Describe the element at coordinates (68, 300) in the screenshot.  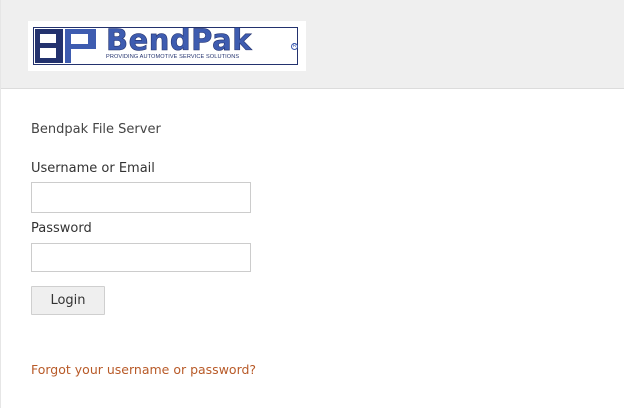
I see `login-button: Login` at that location.